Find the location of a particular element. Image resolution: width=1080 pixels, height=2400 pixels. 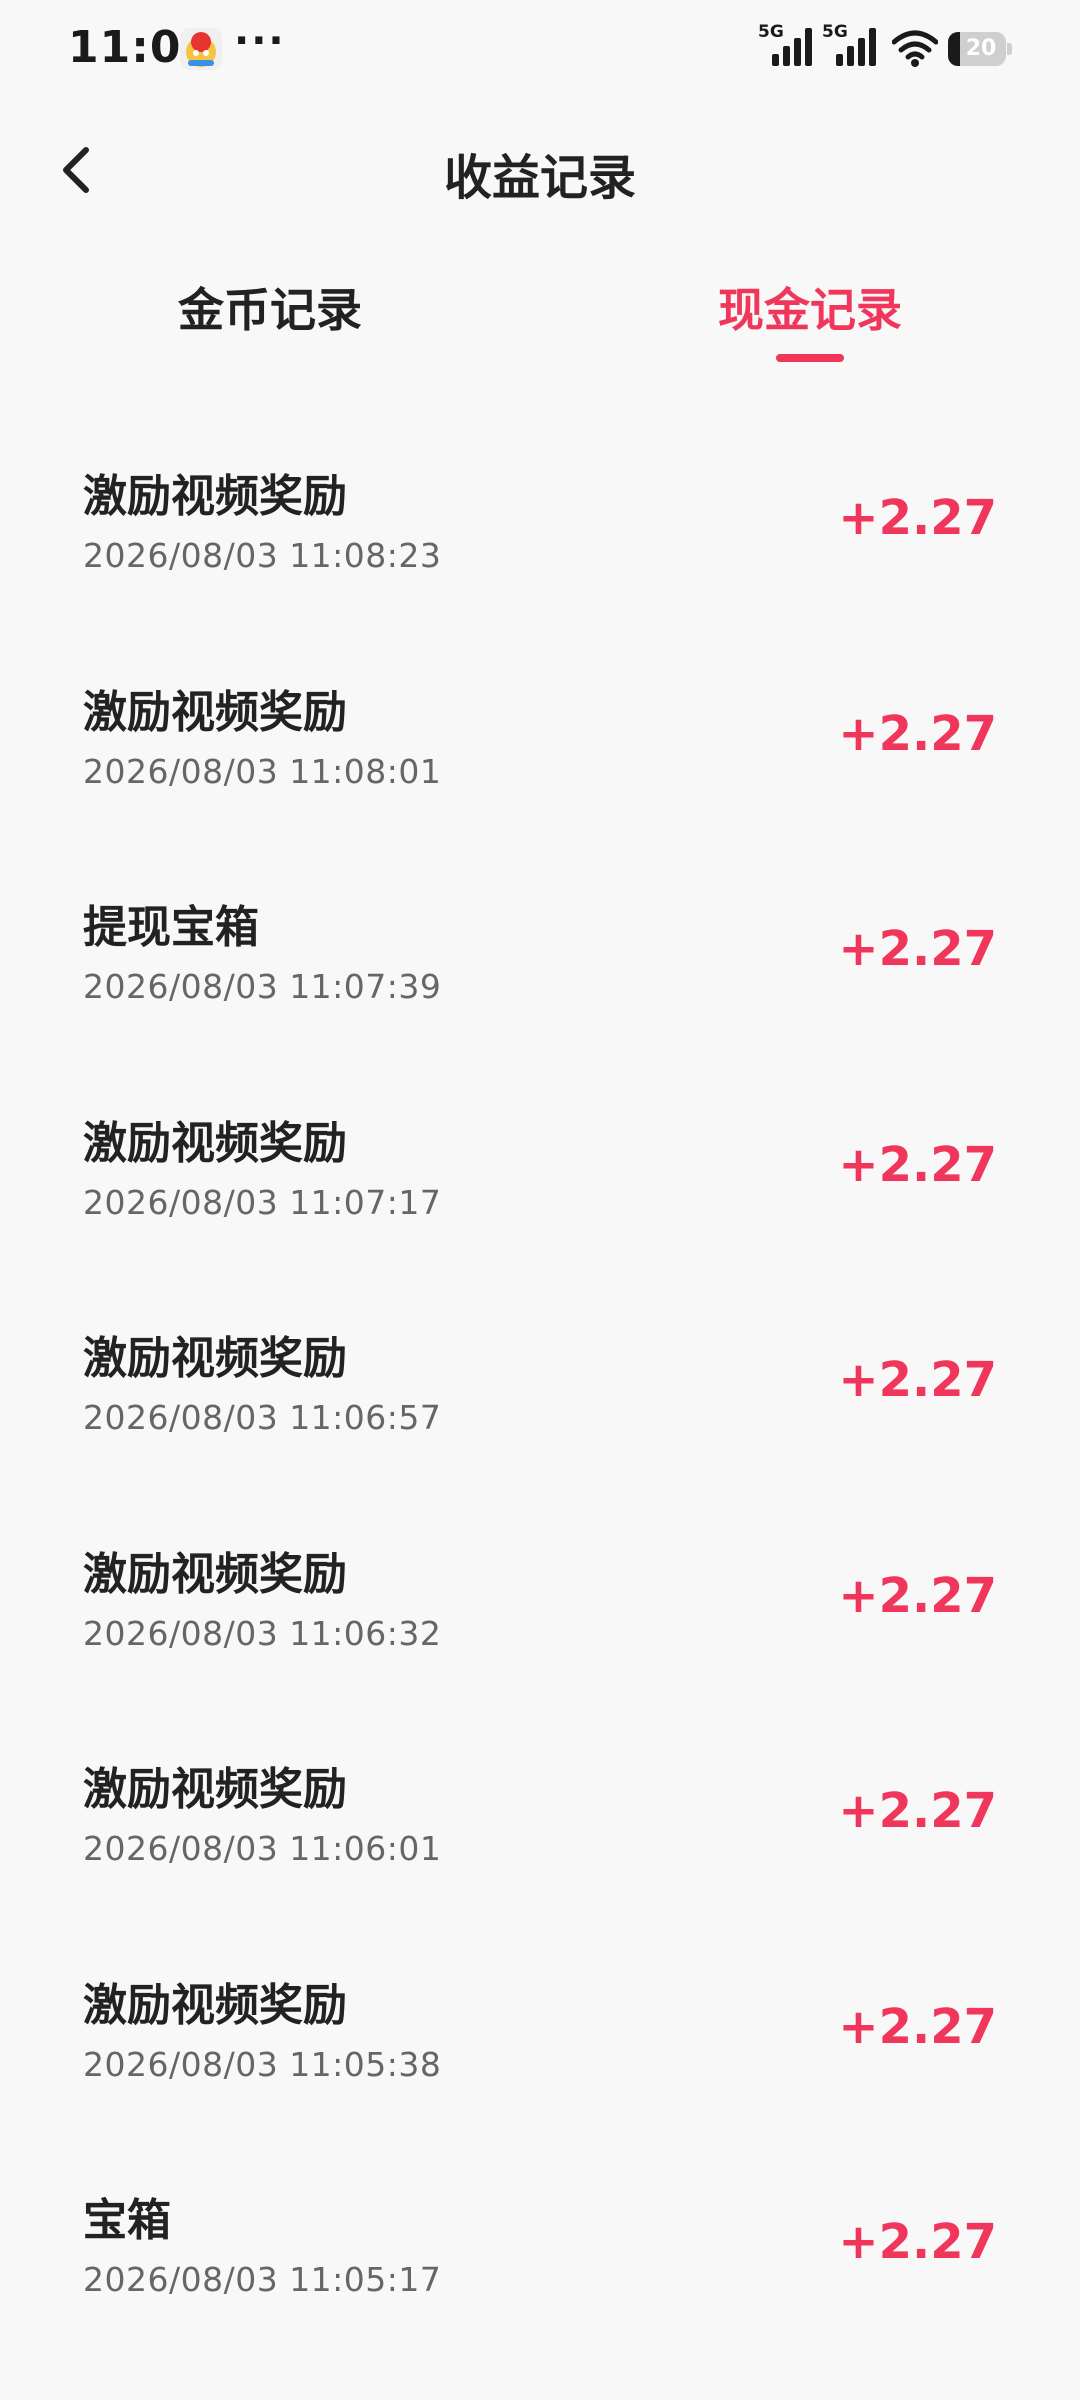

record-time: 2026/08/03 11:07:17 is located at coordinates (262, 1202).